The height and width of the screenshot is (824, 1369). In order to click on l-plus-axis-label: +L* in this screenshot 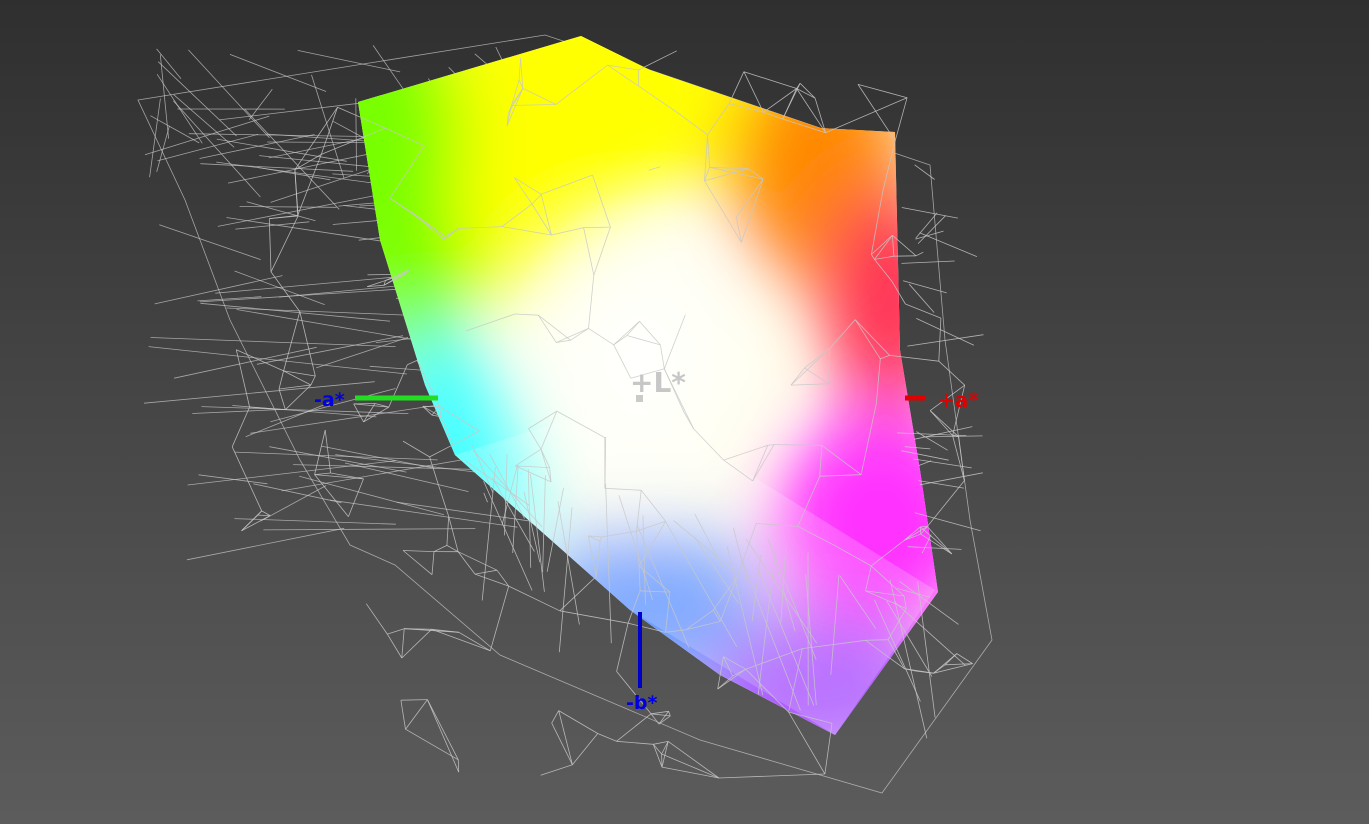, I will do `click(658, 382)`.